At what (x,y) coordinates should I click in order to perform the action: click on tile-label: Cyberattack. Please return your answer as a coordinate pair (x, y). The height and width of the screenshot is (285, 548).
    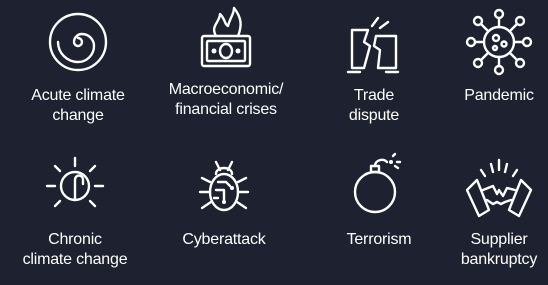
    Looking at the image, I should click on (224, 239).